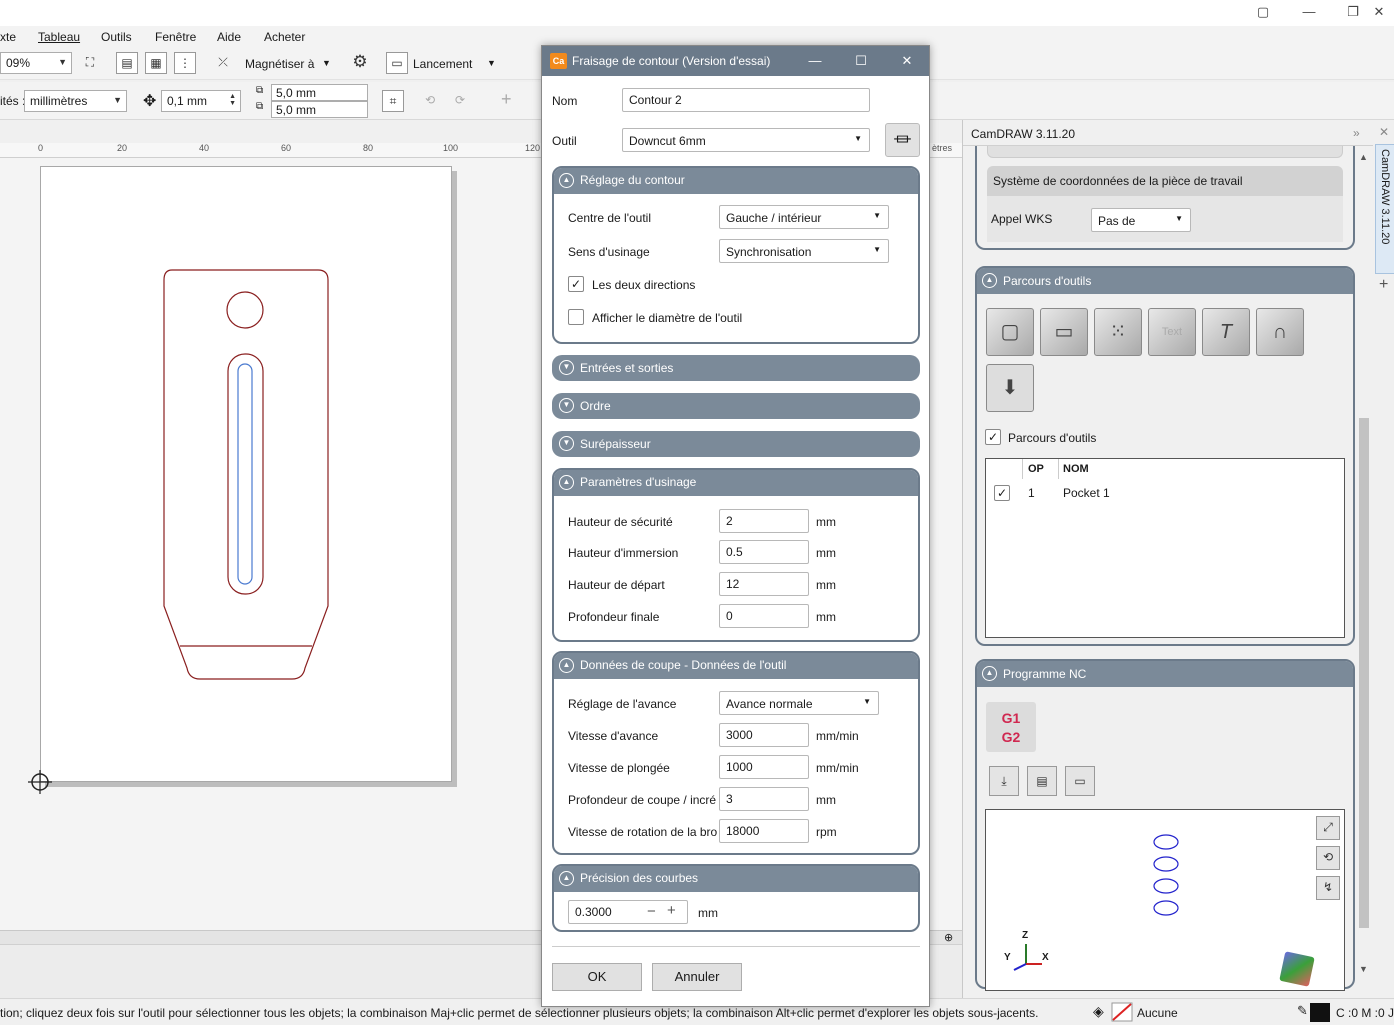 Image resolution: width=1394 pixels, height=1025 pixels. What do you see at coordinates (1122, 1012) in the screenshot?
I see `no-fill-swatch` at bounding box center [1122, 1012].